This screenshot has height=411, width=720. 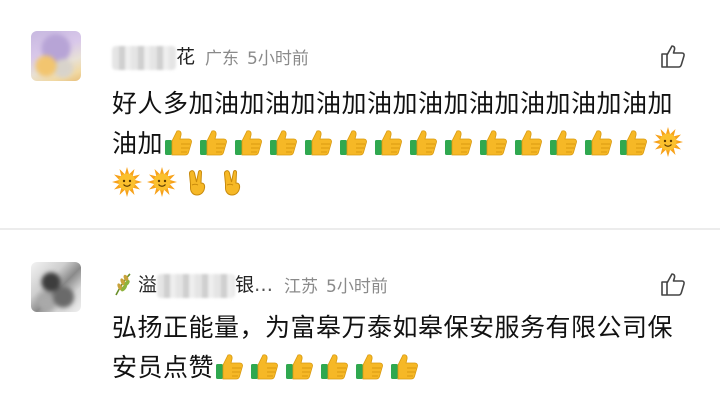 I want to click on location-label: 江苏, so click(x=301, y=286).